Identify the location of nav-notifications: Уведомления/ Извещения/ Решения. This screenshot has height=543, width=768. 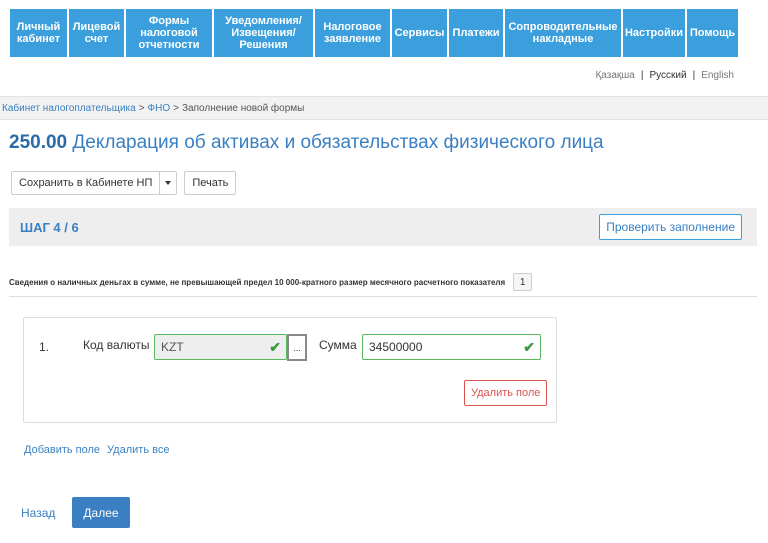
(263, 33).